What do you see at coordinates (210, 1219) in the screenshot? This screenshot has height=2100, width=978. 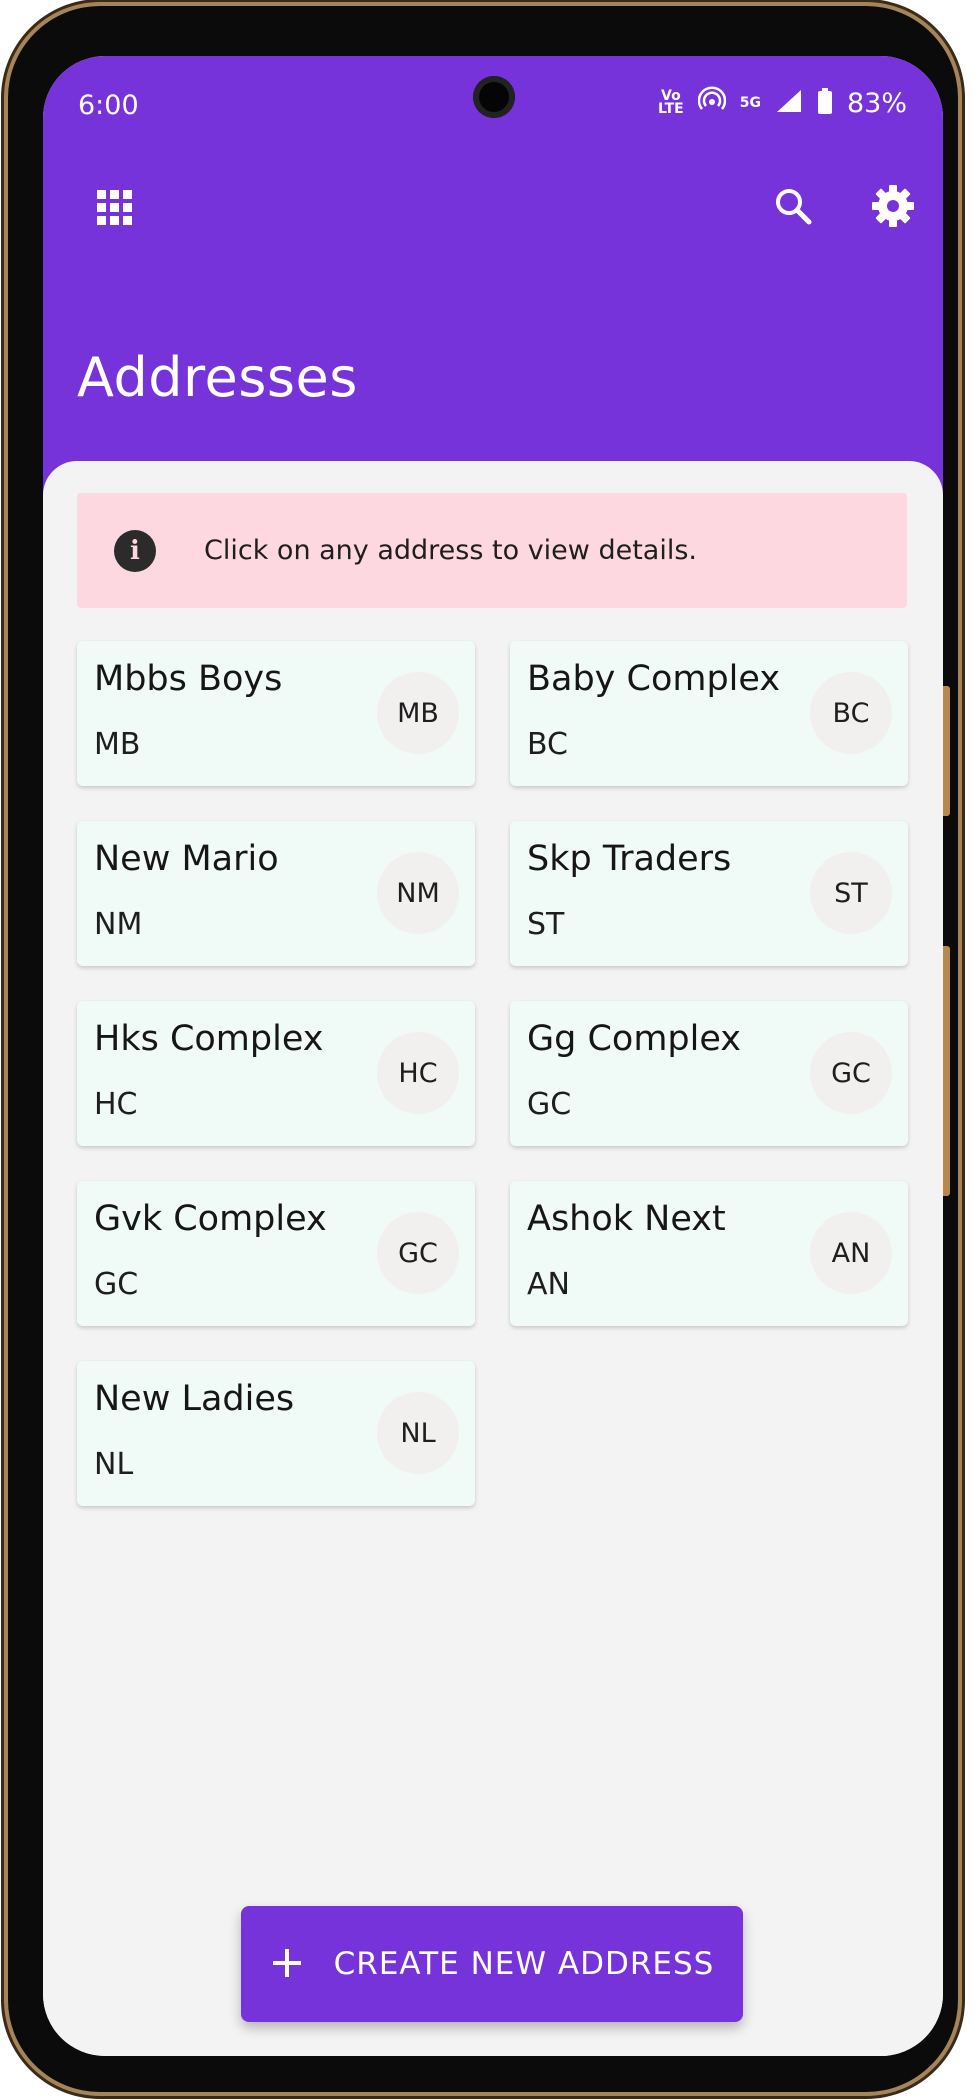 I see `address-name: Gvk Complex` at bounding box center [210, 1219].